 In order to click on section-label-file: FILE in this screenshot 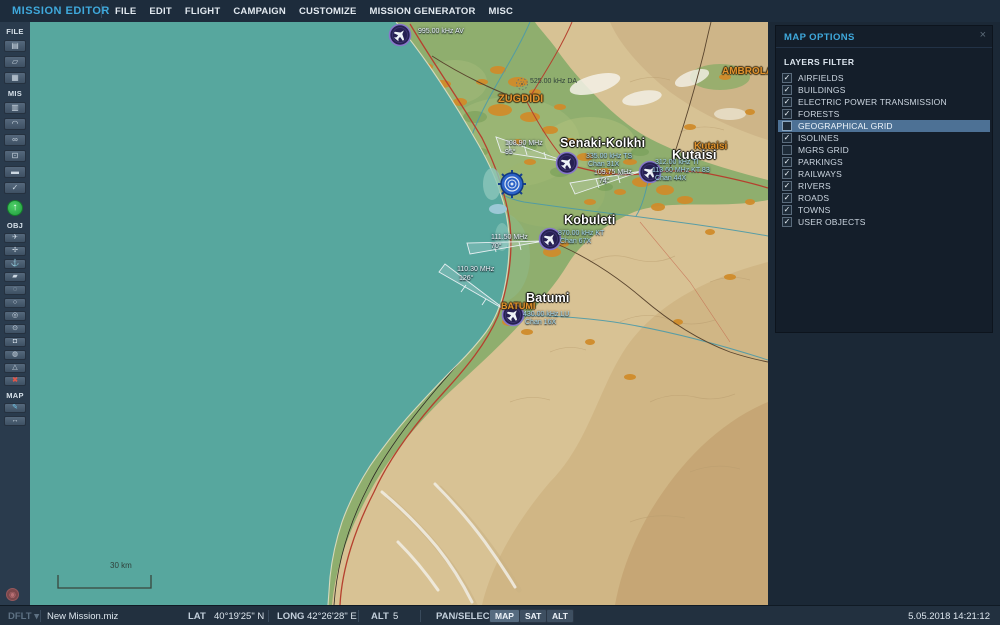, I will do `click(15, 31)`.